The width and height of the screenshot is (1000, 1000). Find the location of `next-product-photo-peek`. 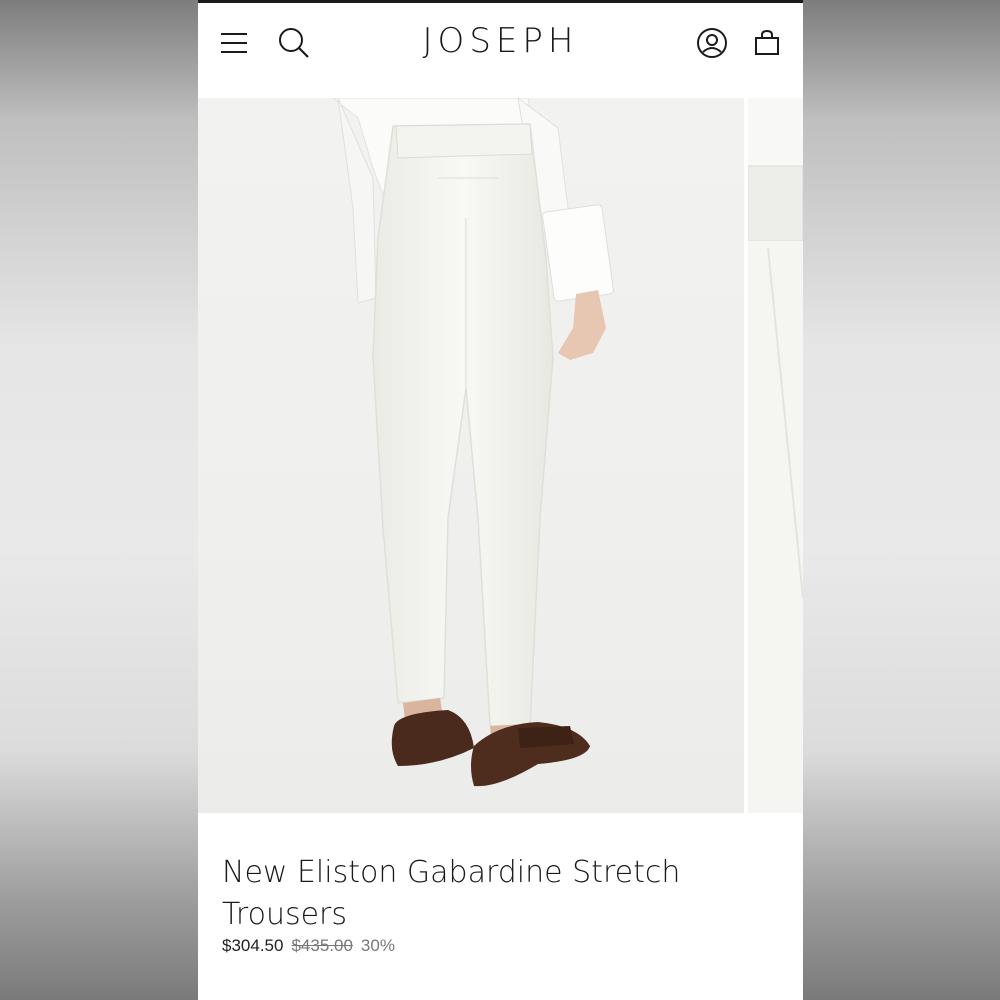

next-product-photo-peek is located at coordinates (775, 455).